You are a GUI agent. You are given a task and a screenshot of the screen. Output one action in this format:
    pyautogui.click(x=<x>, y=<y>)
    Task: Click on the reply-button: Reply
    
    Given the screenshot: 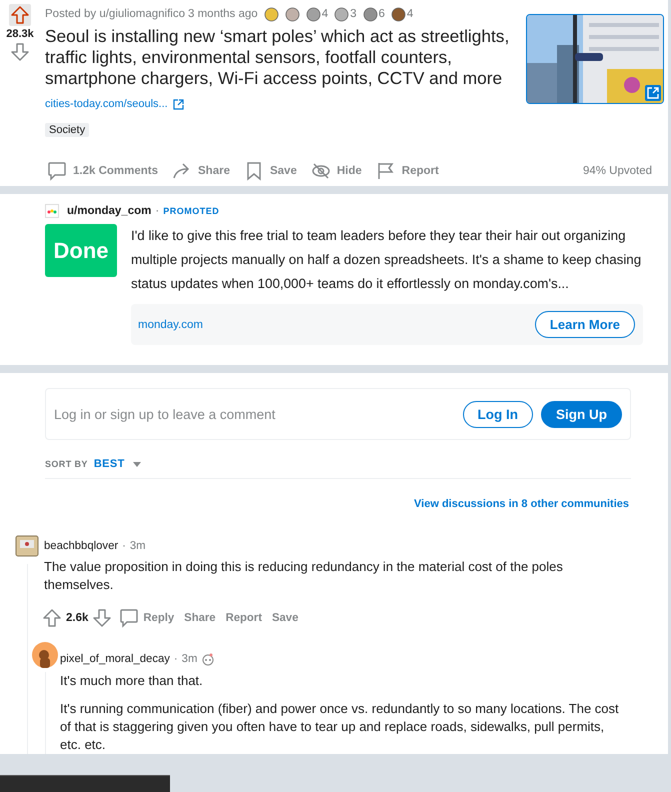 What is the action you would take?
    pyautogui.click(x=147, y=618)
    